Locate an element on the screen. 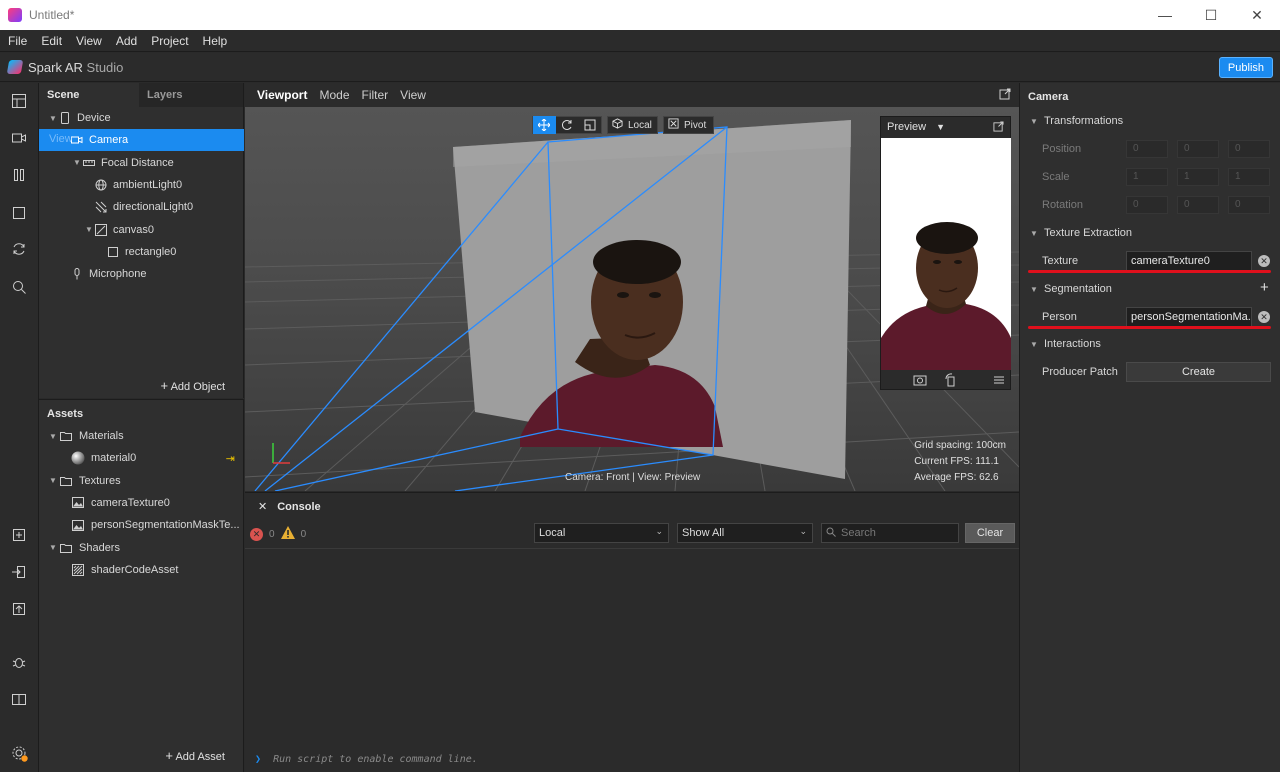  asset-item-material0: material0 ⇥ is located at coordinates (141, 458).